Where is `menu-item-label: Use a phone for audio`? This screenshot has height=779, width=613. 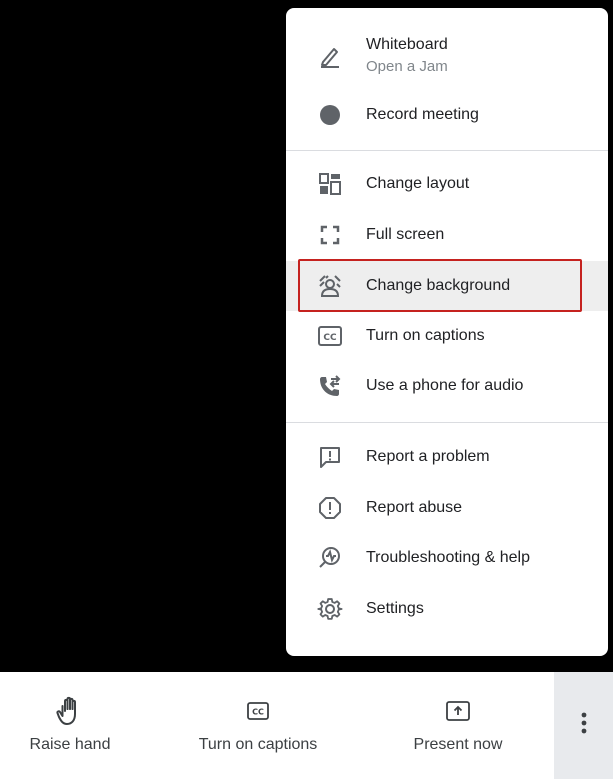
menu-item-label: Use a phone for audio is located at coordinates (445, 385).